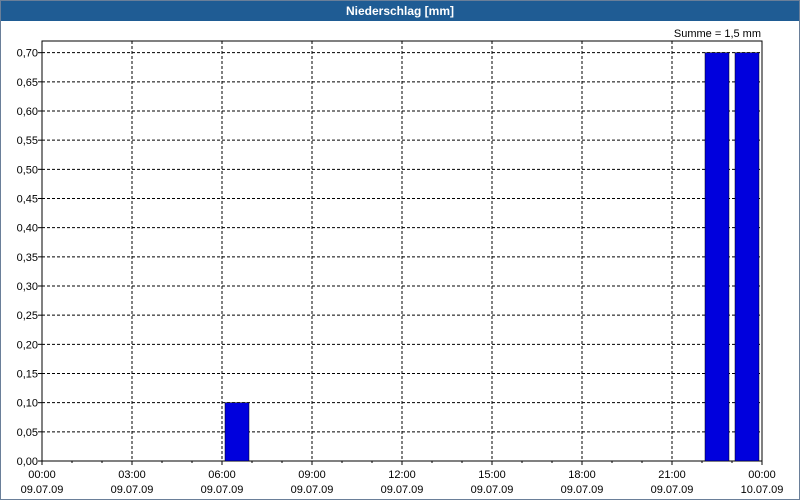 This screenshot has width=800, height=500. I want to click on y-tick-label: 0,30, so click(27, 287).